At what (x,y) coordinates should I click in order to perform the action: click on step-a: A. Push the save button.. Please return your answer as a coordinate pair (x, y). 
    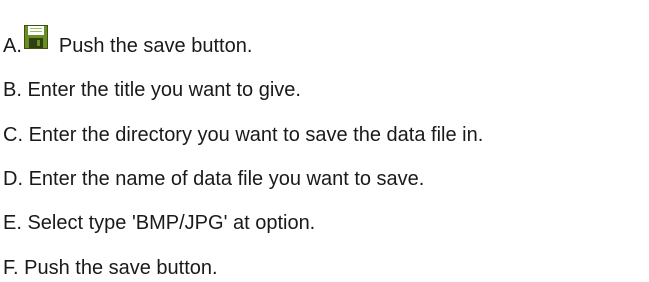
    Looking at the image, I should click on (128, 42).